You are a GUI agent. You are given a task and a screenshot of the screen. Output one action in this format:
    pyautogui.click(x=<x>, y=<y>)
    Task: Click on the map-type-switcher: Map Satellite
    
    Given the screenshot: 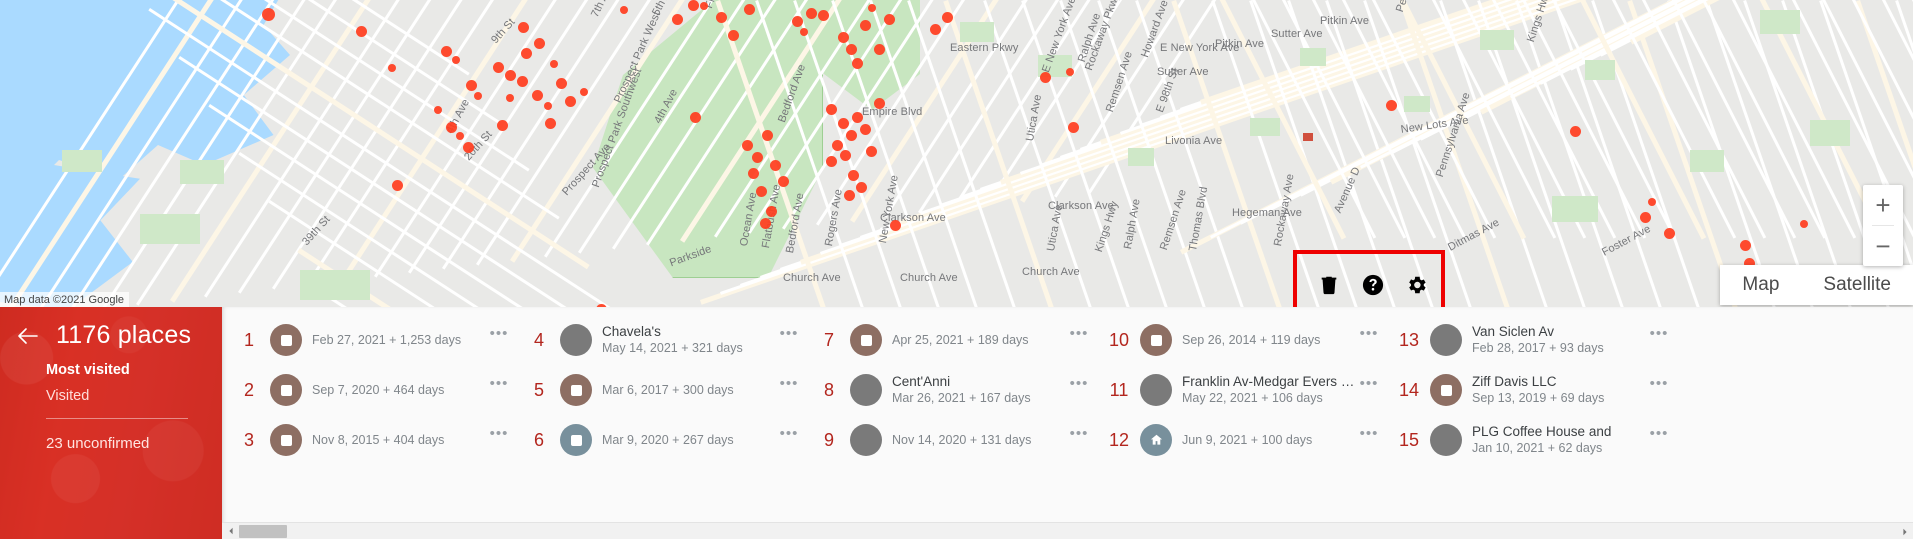 What is the action you would take?
    pyautogui.click(x=1816, y=285)
    